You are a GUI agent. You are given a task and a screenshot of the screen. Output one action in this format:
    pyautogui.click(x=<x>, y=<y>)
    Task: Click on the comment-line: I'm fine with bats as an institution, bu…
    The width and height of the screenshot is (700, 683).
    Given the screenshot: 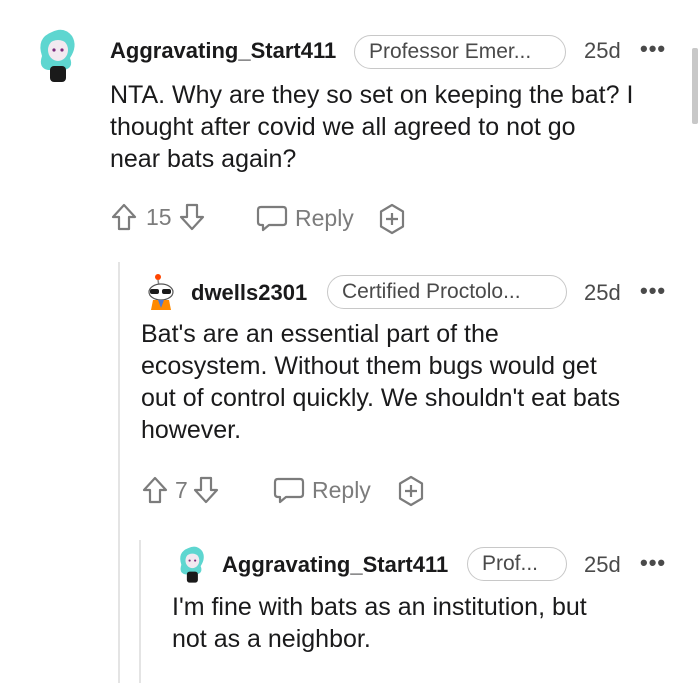 What is the action you would take?
    pyautogui.click(x=379, y=607)
    